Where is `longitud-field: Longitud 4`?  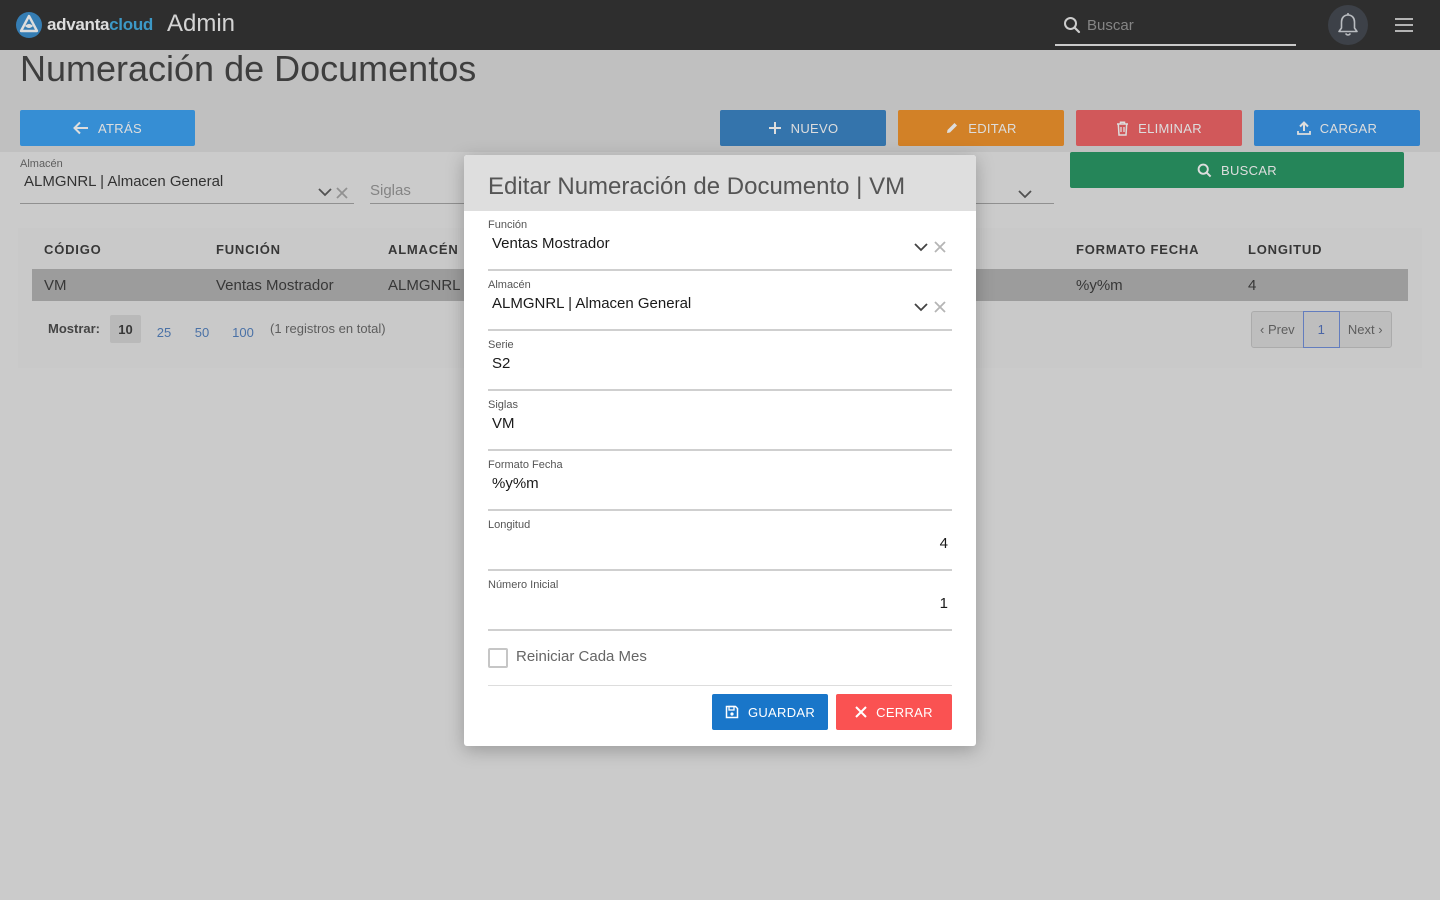
longitud-field: Longitud 4 is located at coordinates (720, 545).